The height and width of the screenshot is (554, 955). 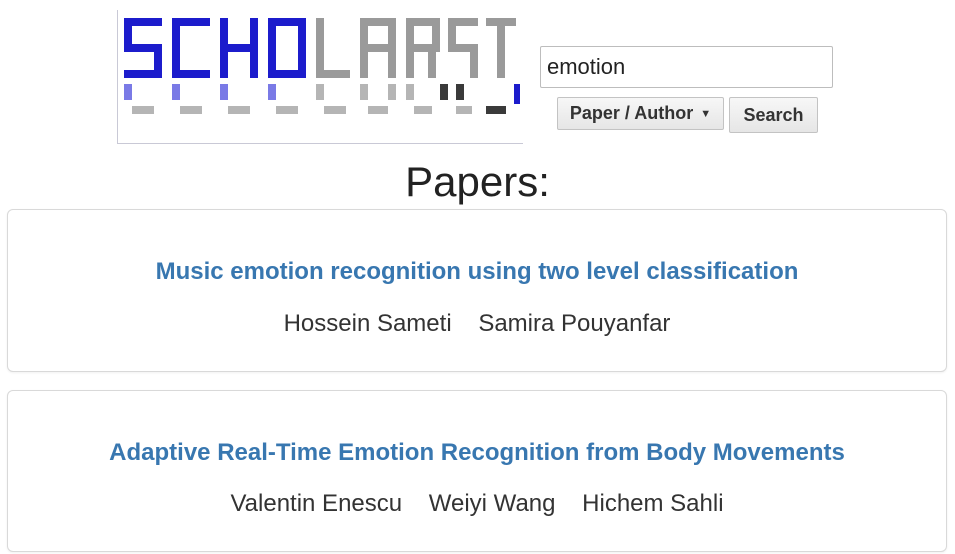 I want to click on author-link: Hichem Sahli, so click(x=652, y=503).